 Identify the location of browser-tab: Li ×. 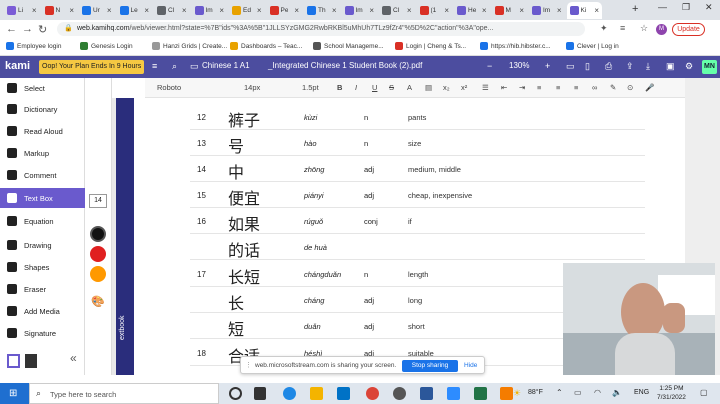
(22, 10).